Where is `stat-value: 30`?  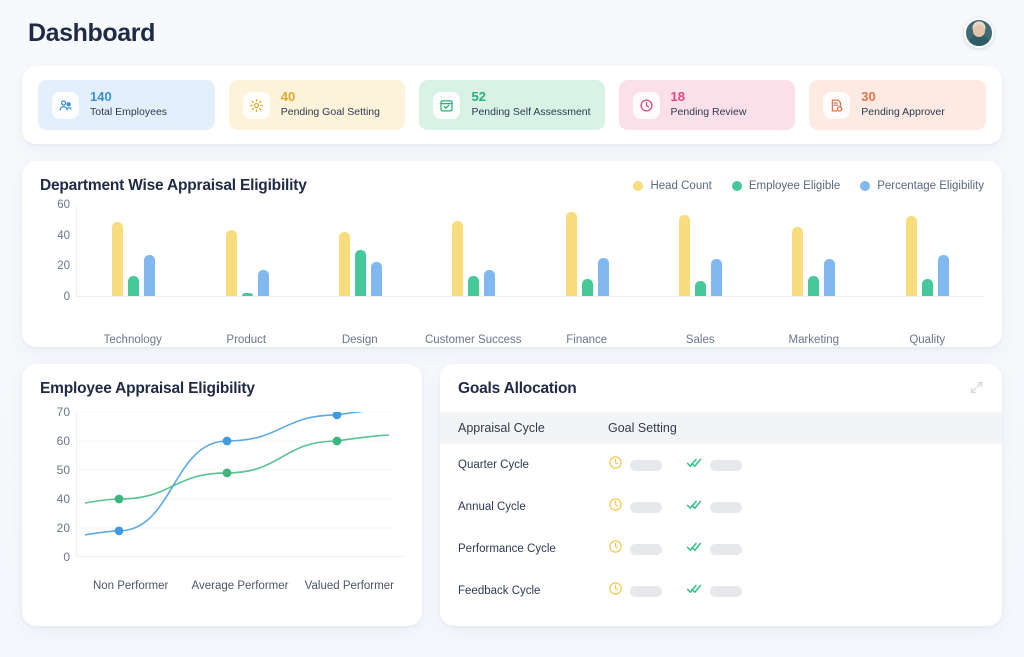
stat-value: 30 is located at coordinates (868, 97).